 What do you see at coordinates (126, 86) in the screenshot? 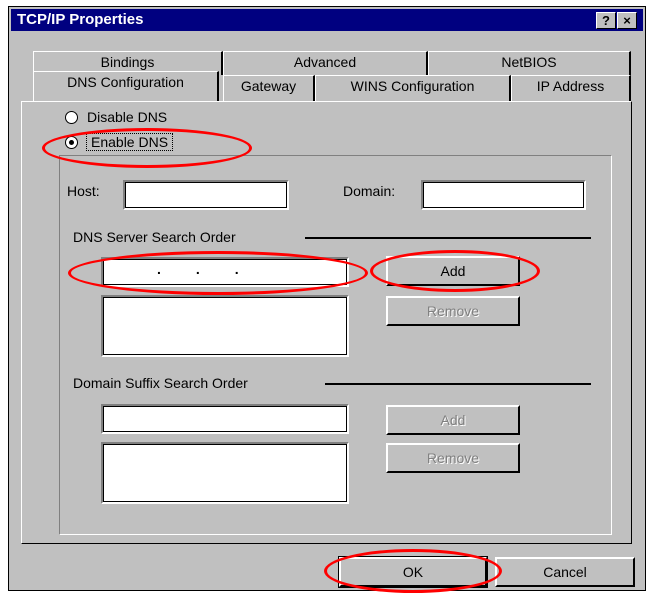
I see `tab-dns-configuration: DNS Configuration` at bounding box center [126, 86].